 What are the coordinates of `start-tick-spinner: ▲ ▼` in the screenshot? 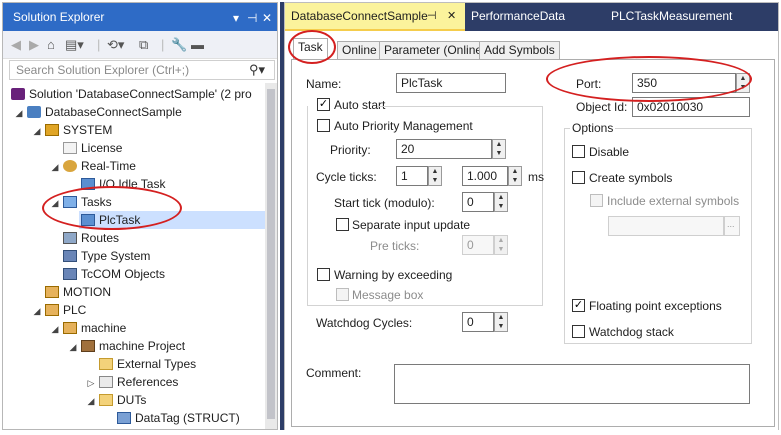 It's located at (501, 202).